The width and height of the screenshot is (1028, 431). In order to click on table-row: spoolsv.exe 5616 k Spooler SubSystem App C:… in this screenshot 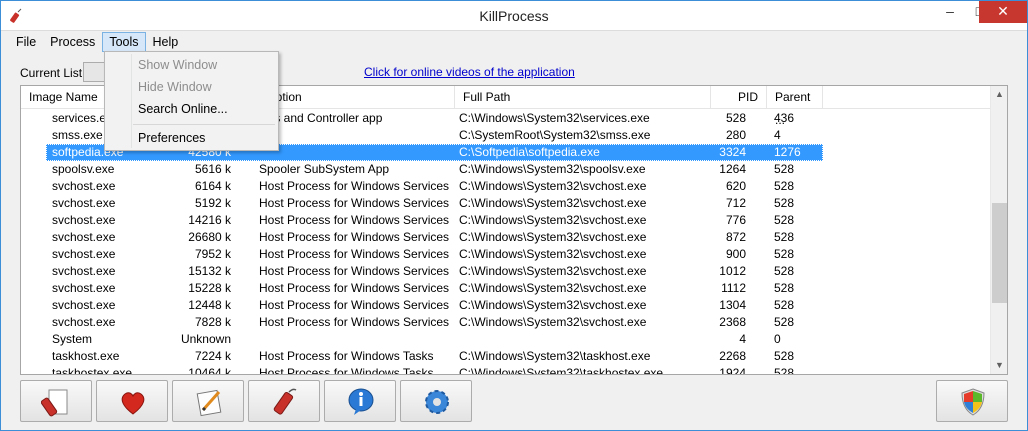, I will do `click(506, 169)`.